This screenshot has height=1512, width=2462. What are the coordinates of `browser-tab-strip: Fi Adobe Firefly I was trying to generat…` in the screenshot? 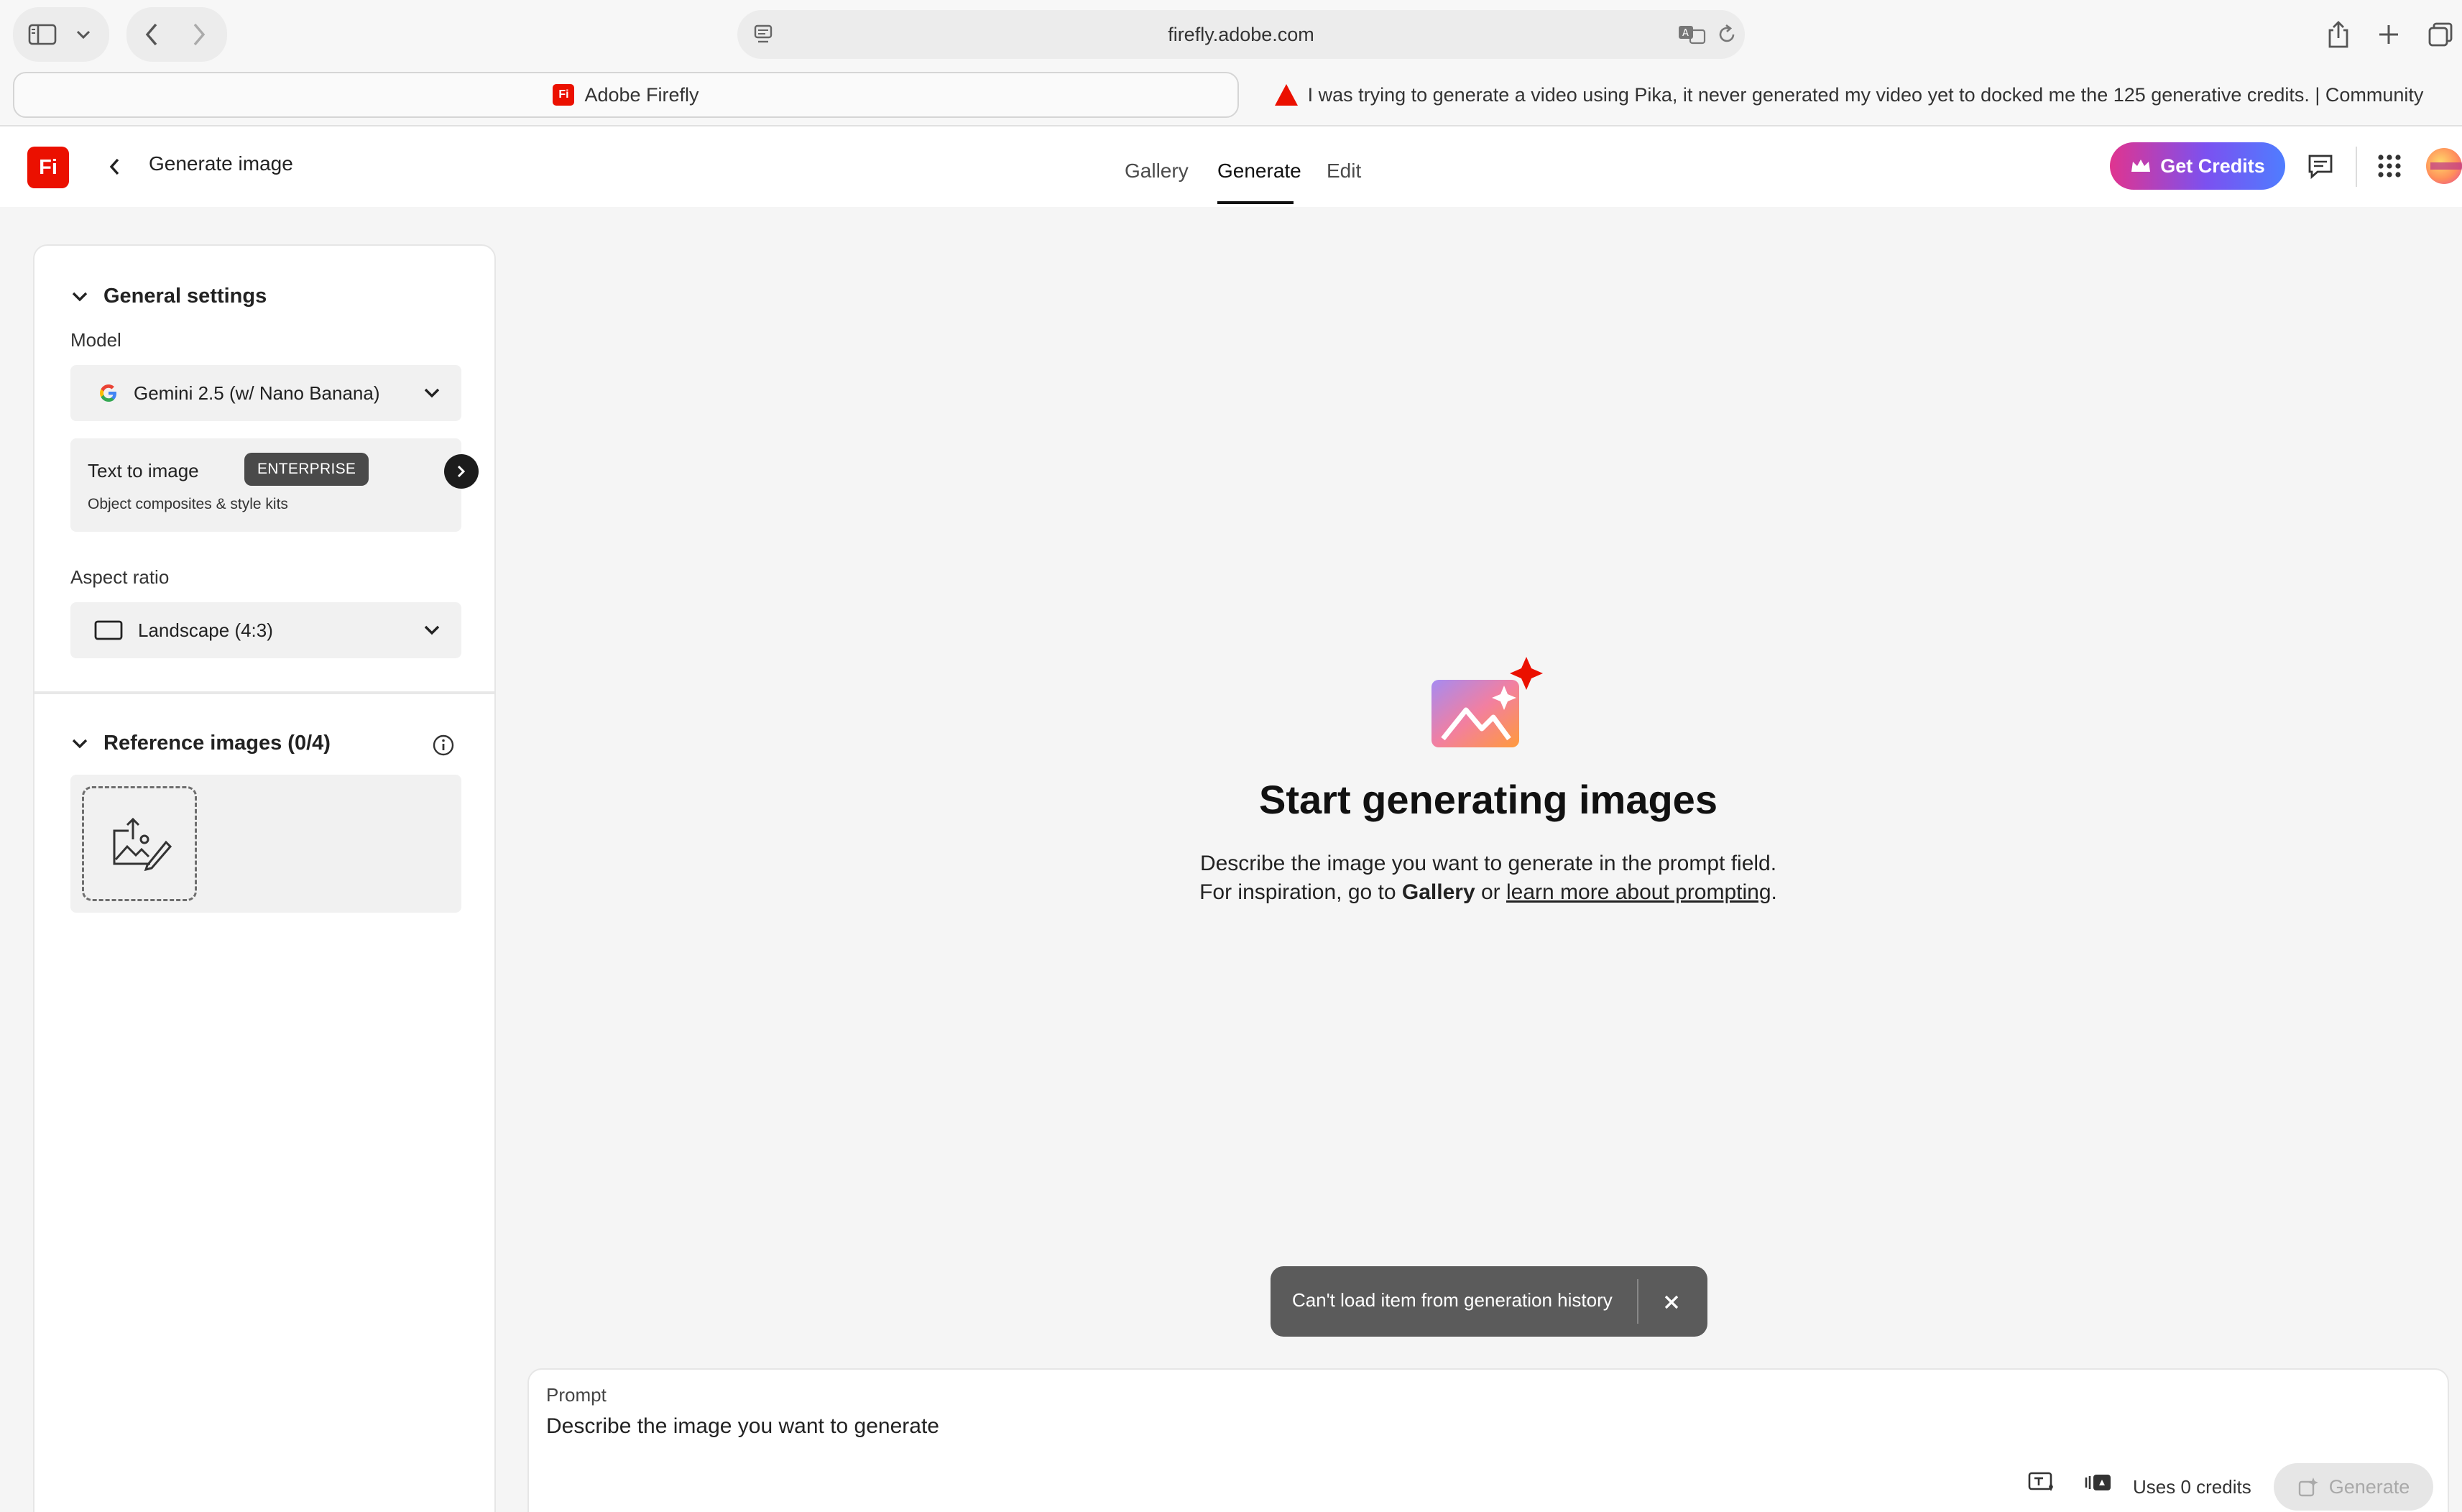 It's located at (1231, 98).